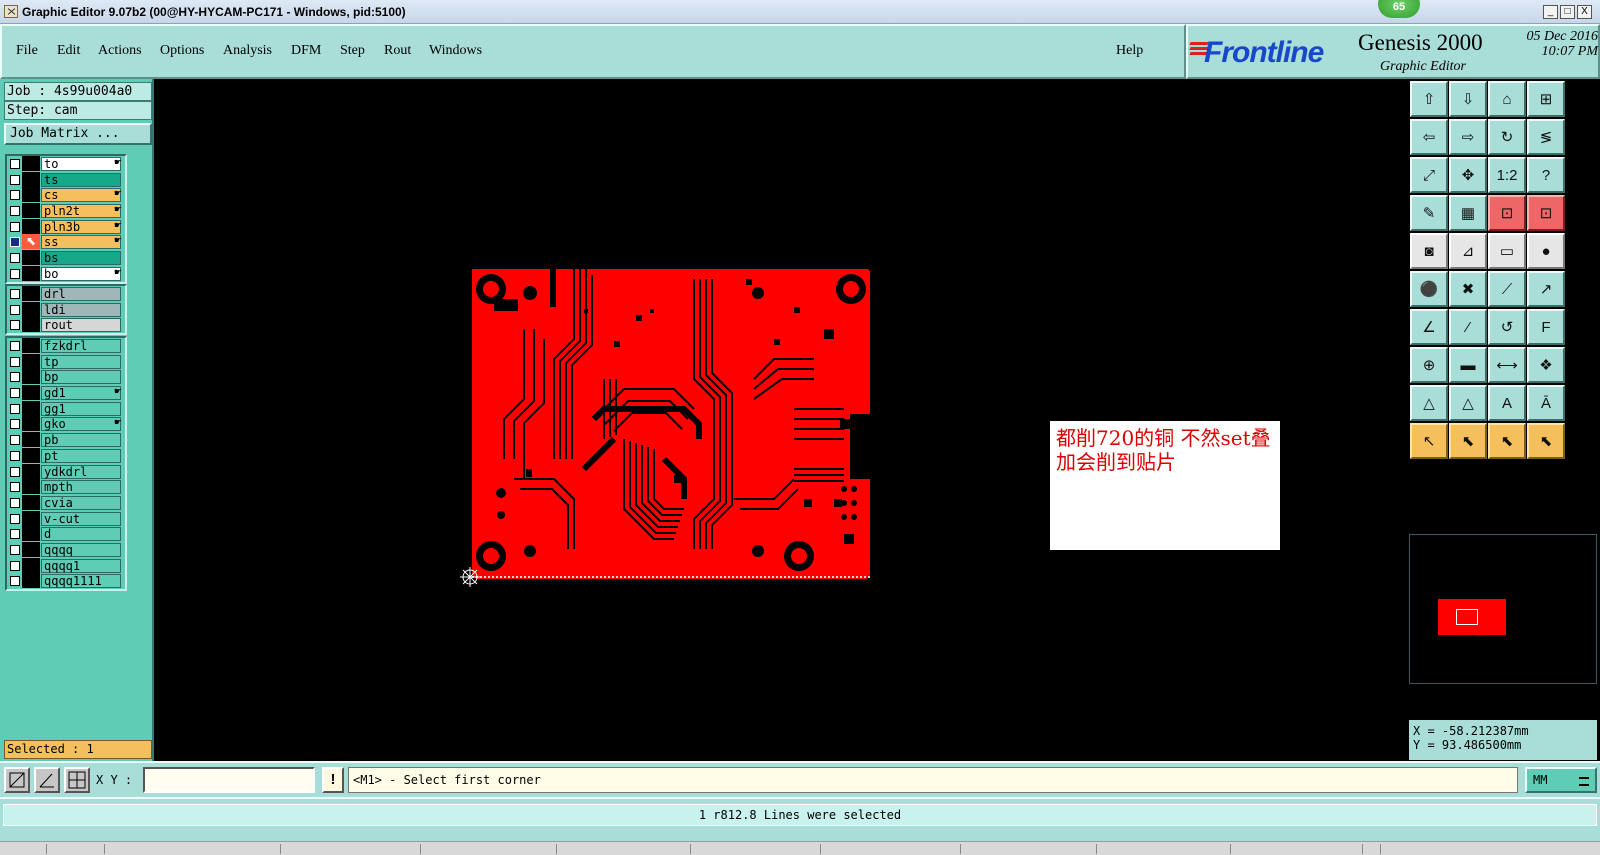 This screenshot has width=1600, height=855. I want to click on layer-row-bo: bo ☛, so click(66, 273).